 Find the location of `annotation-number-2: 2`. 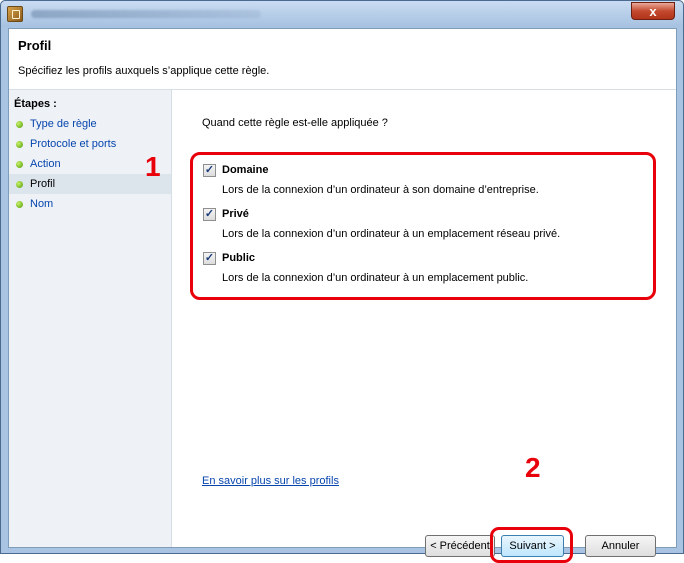

annotation-number-2: 2 is located at coordinates (533, 467).